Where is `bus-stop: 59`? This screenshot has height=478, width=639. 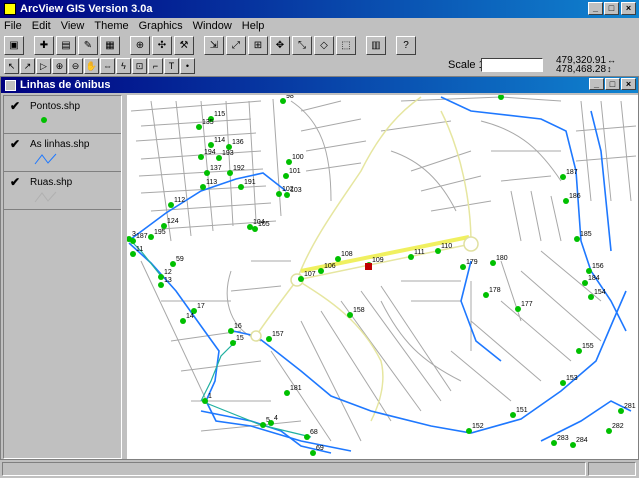 bus-stop: 59 is located at coordinates (177, 261).